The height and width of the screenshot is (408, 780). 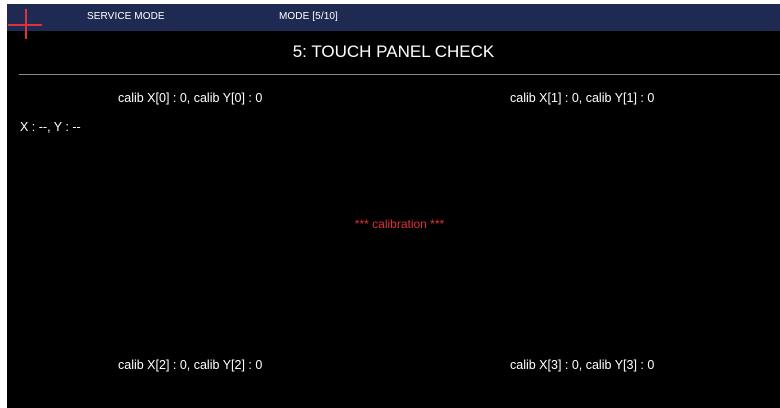 What do you see at coordinates (50, 127) in the screenshot?
I see `touch-coordinate-readout: X : --, Y : --` at bounding box center [50, 127].